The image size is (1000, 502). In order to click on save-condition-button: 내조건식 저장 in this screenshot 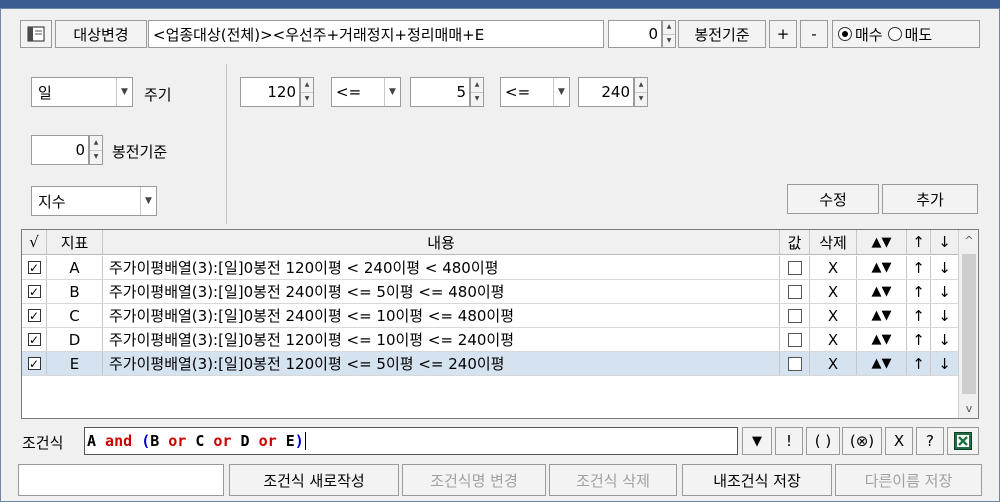, I will do `click(757, 480)`.